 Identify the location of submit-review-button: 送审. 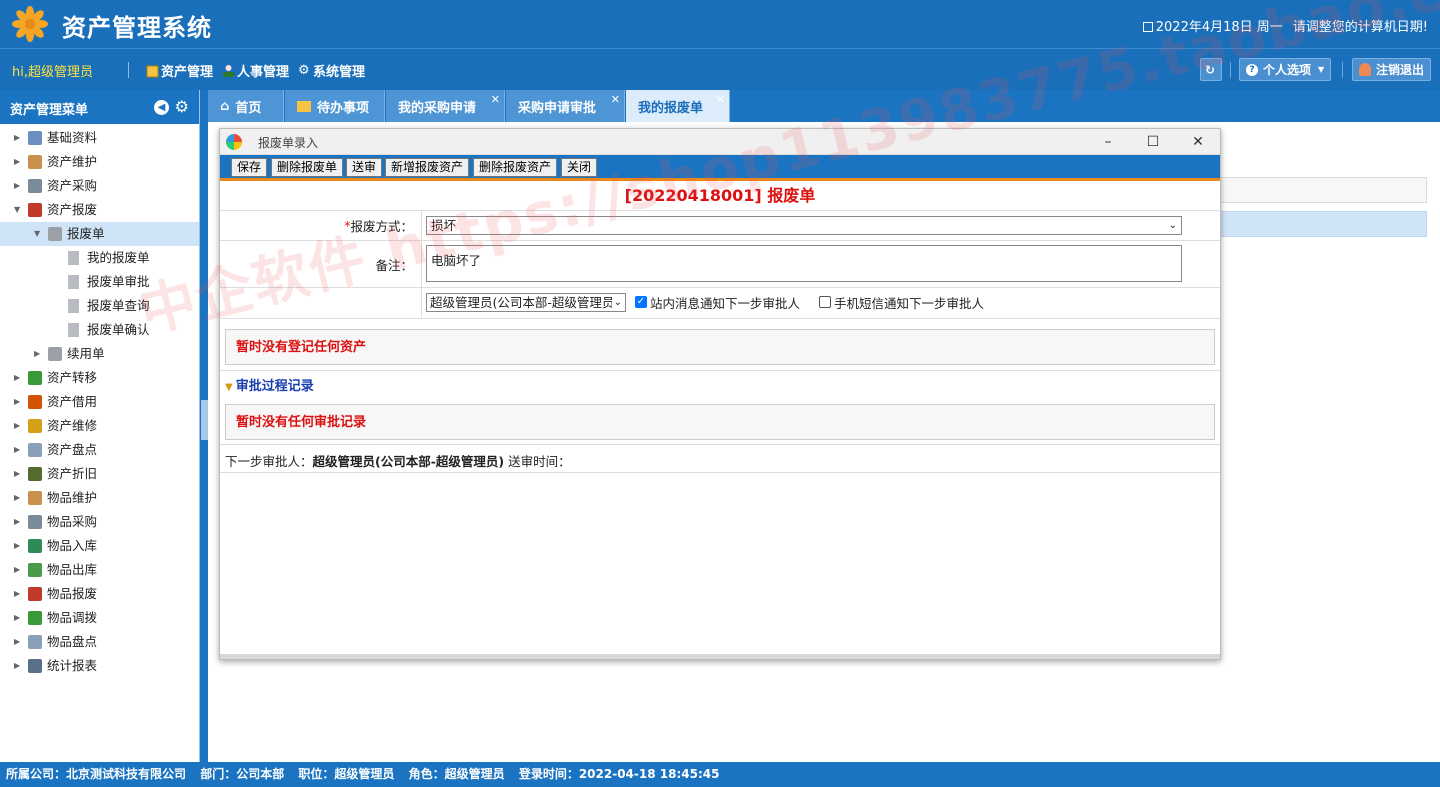
(364, 167).